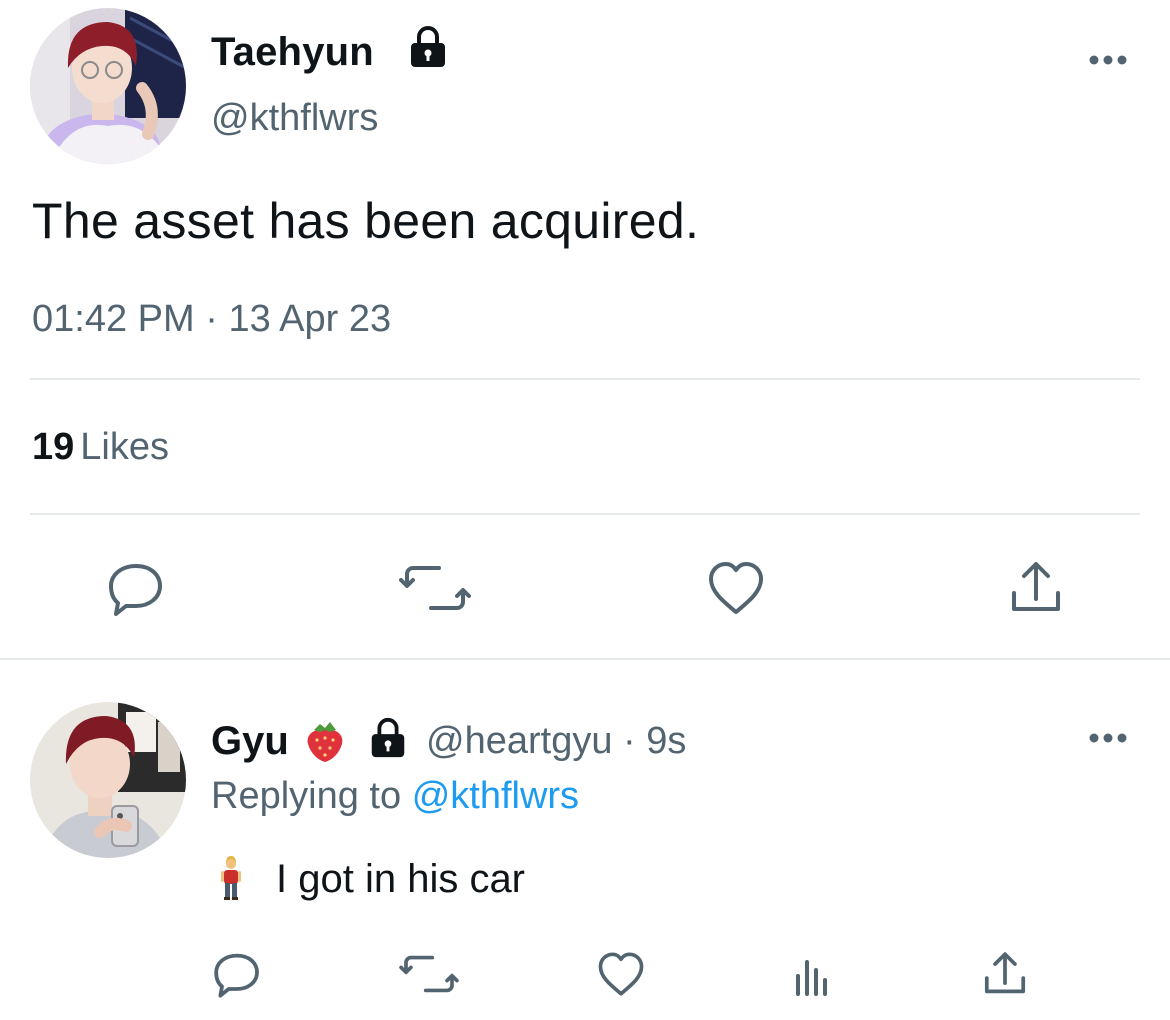  Describe the element at coordinates (113, 319) in the screenshot. I see `tweet-time: 01:42 PM` at that location.